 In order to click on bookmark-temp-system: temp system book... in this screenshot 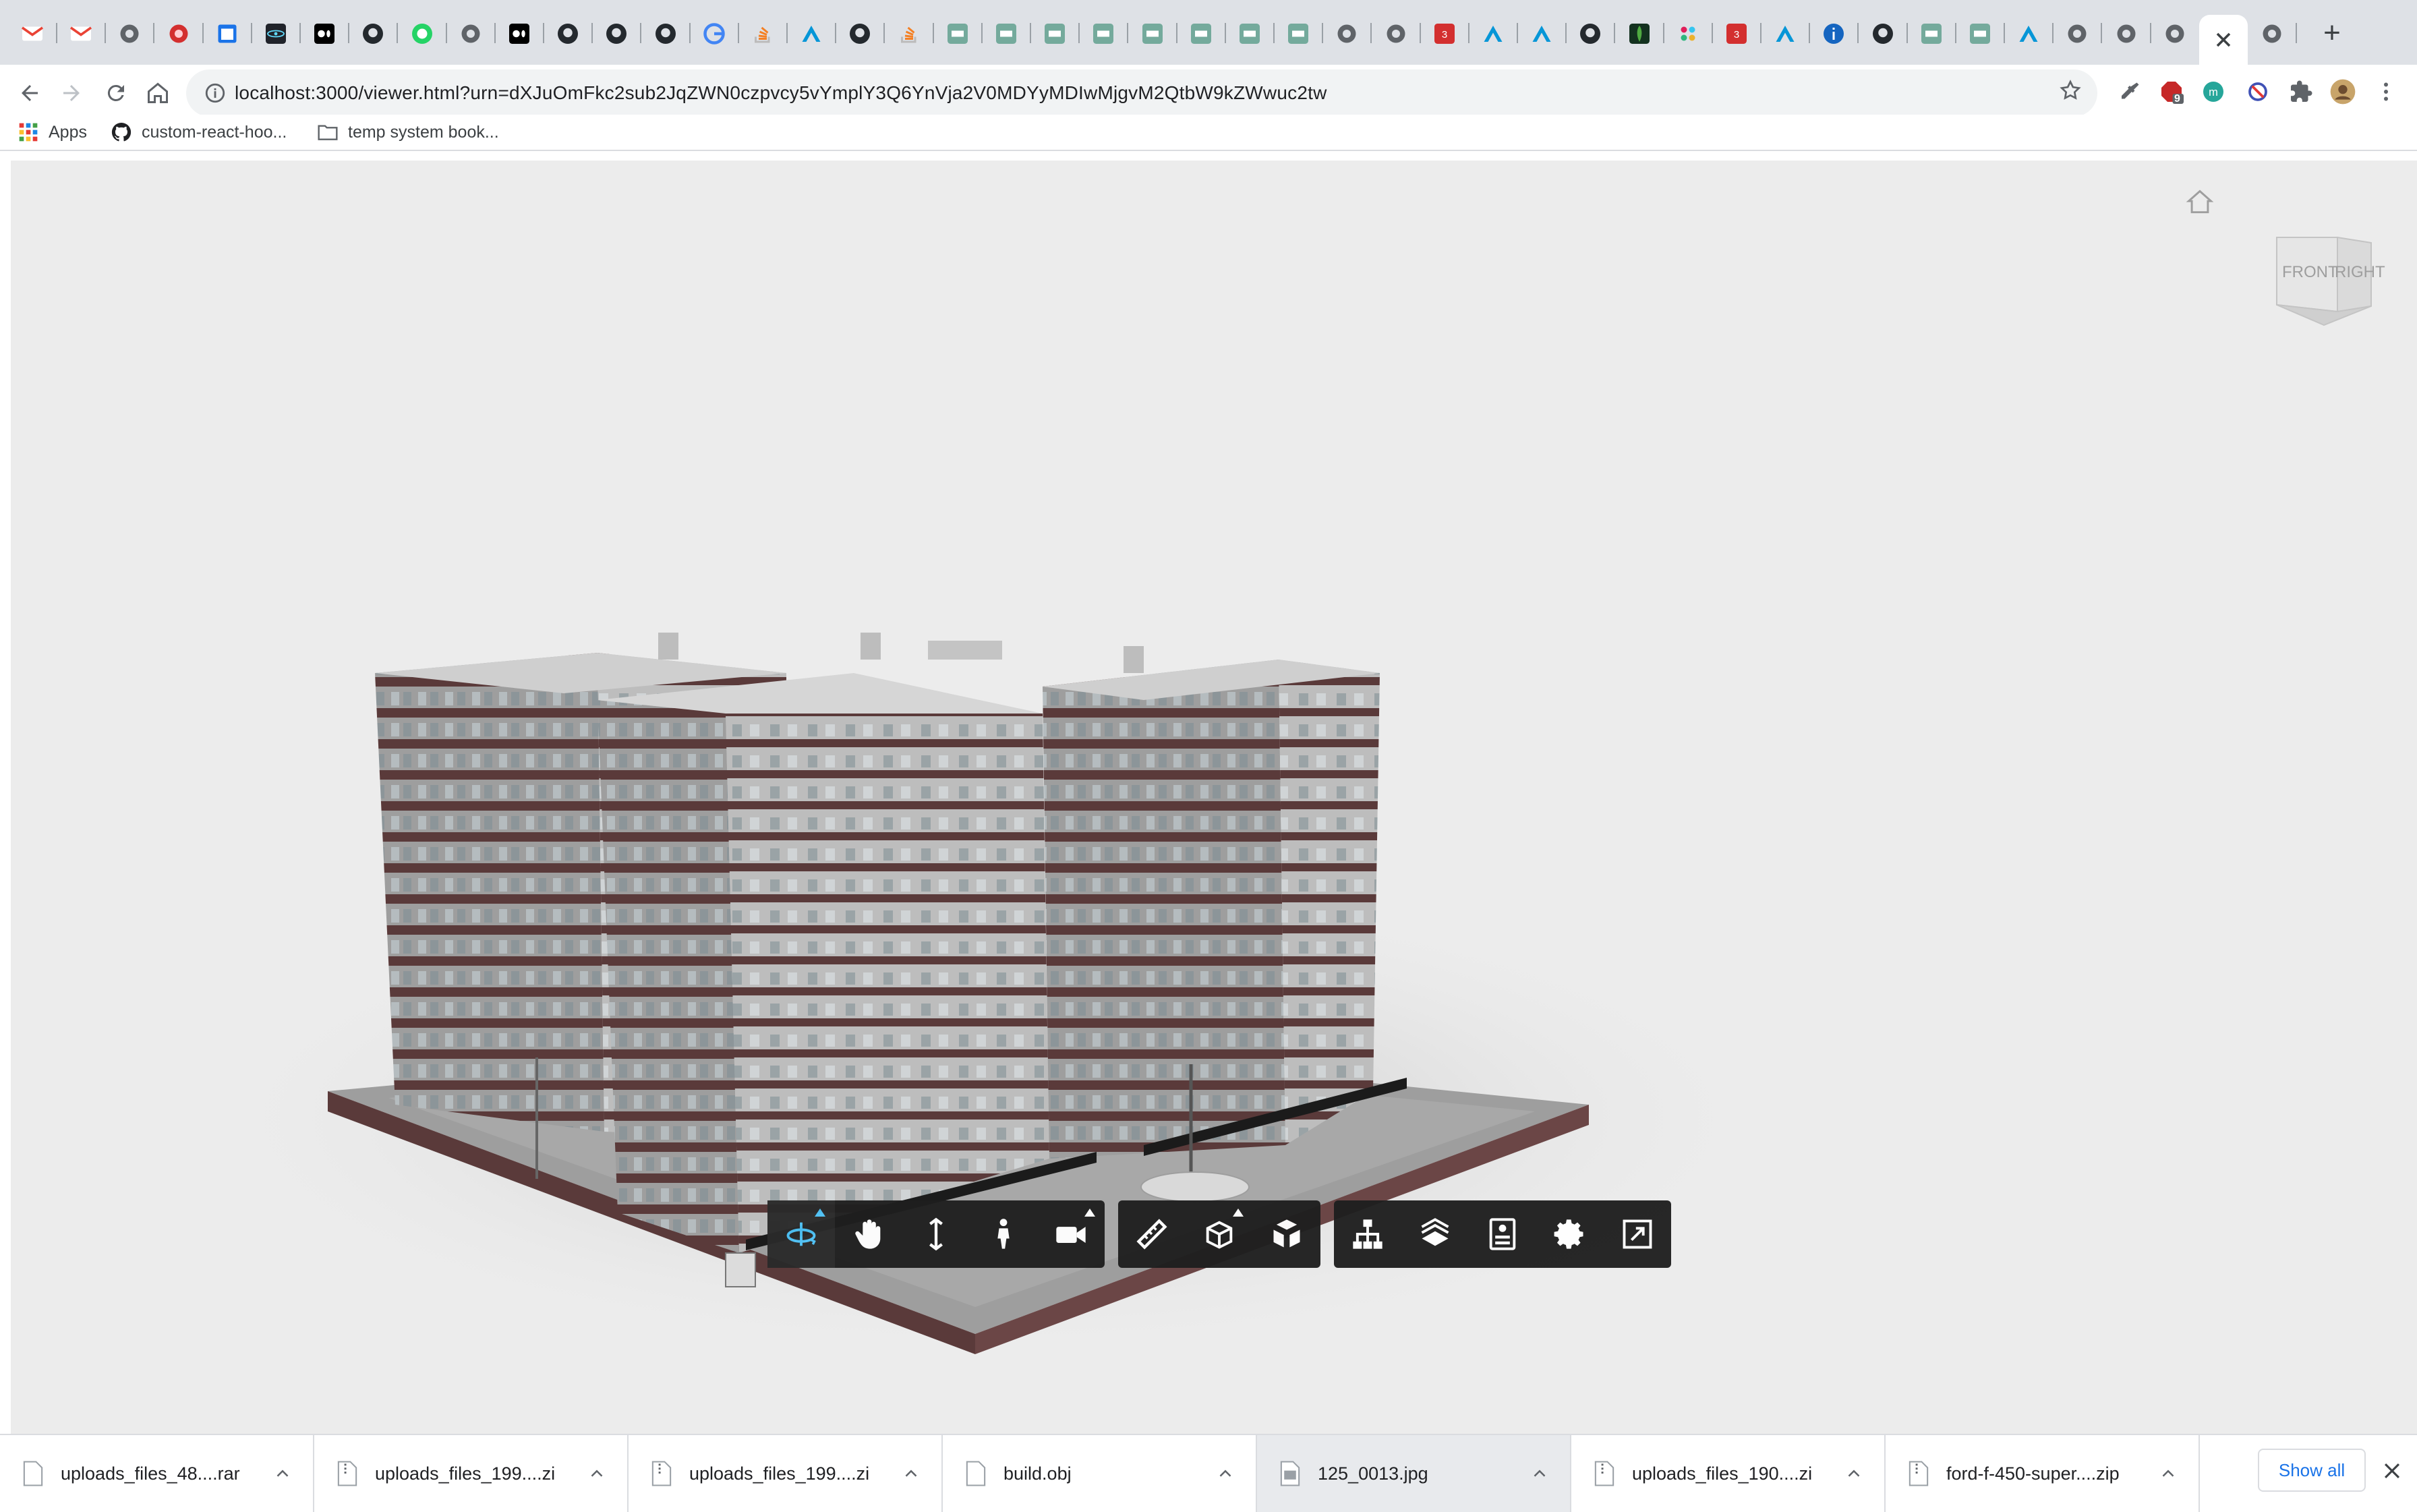, I will do `click(408, 132)`.